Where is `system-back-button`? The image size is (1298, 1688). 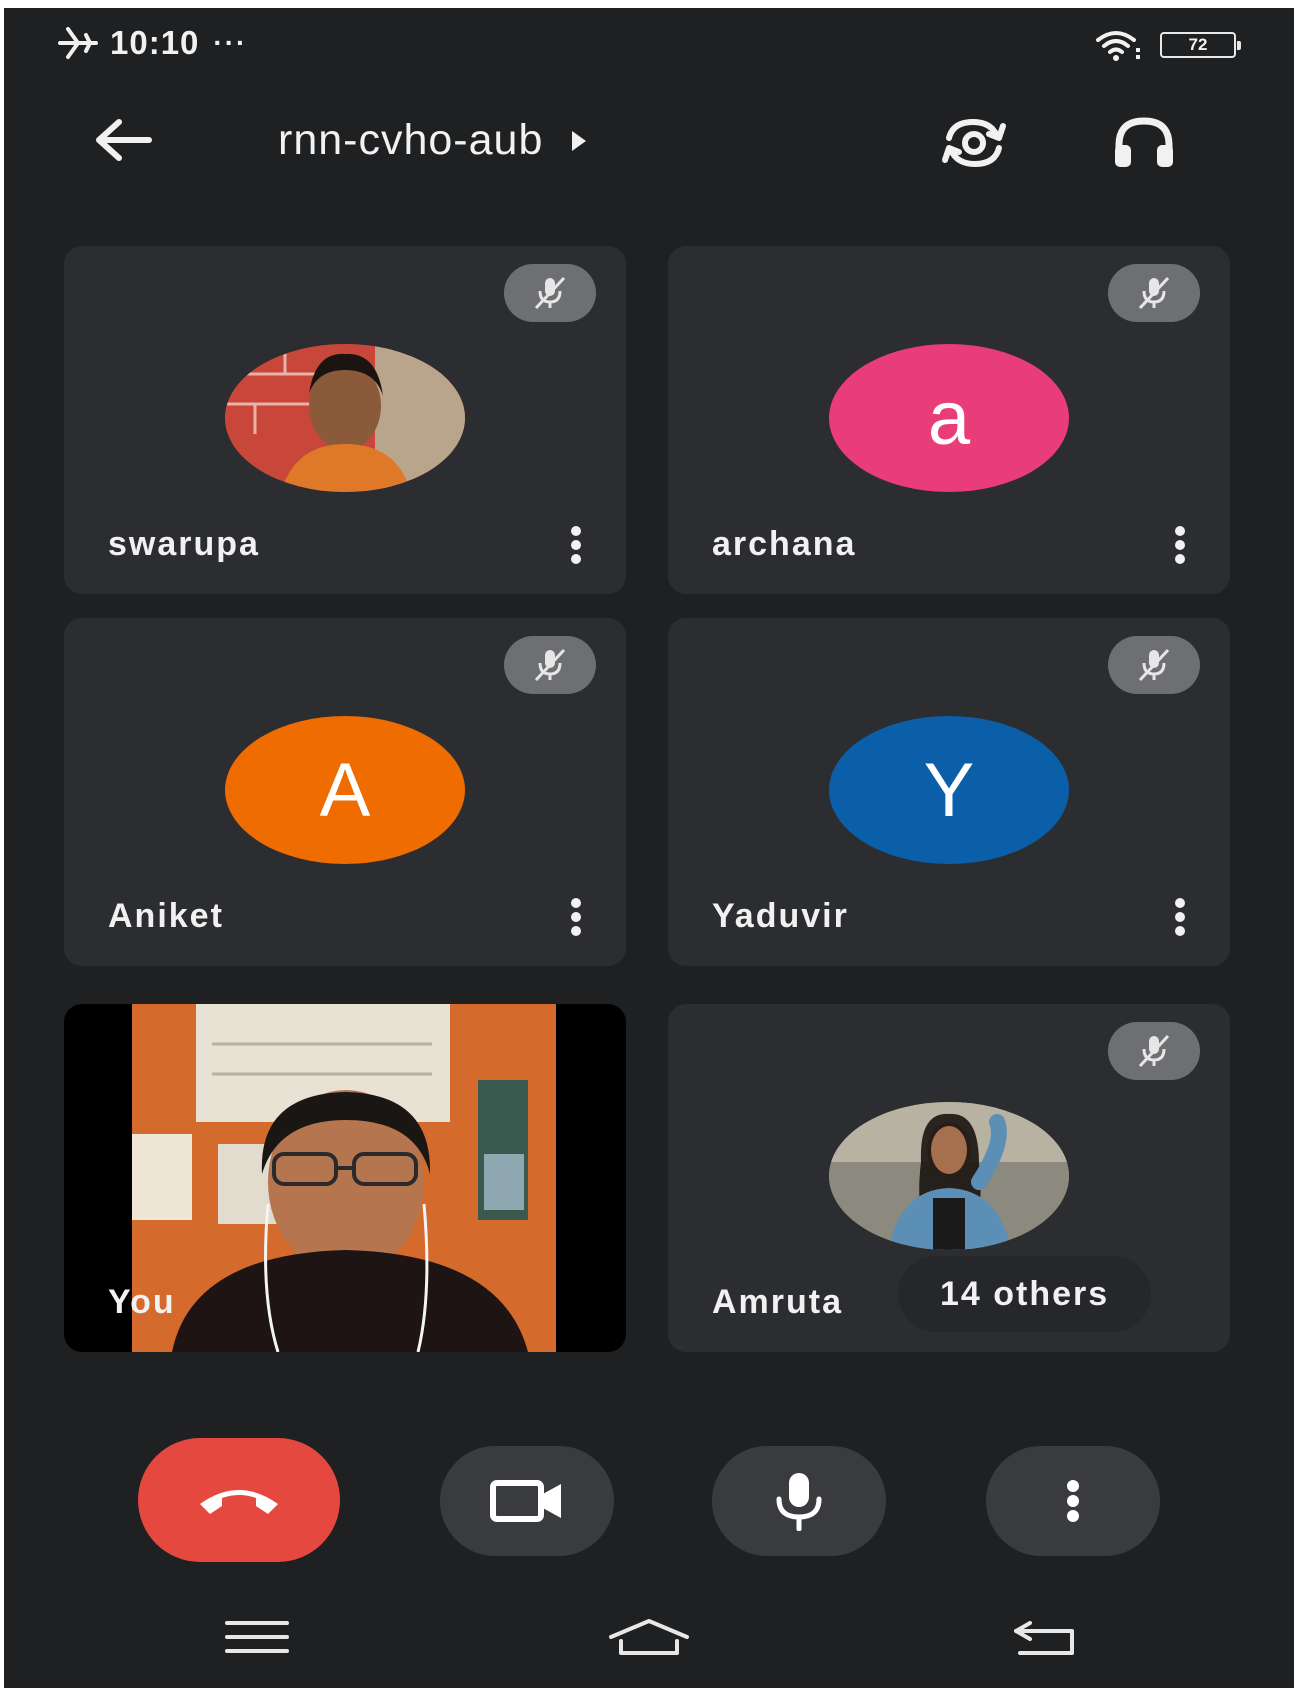
system-back-button is located at coordinates (1045, 1637).